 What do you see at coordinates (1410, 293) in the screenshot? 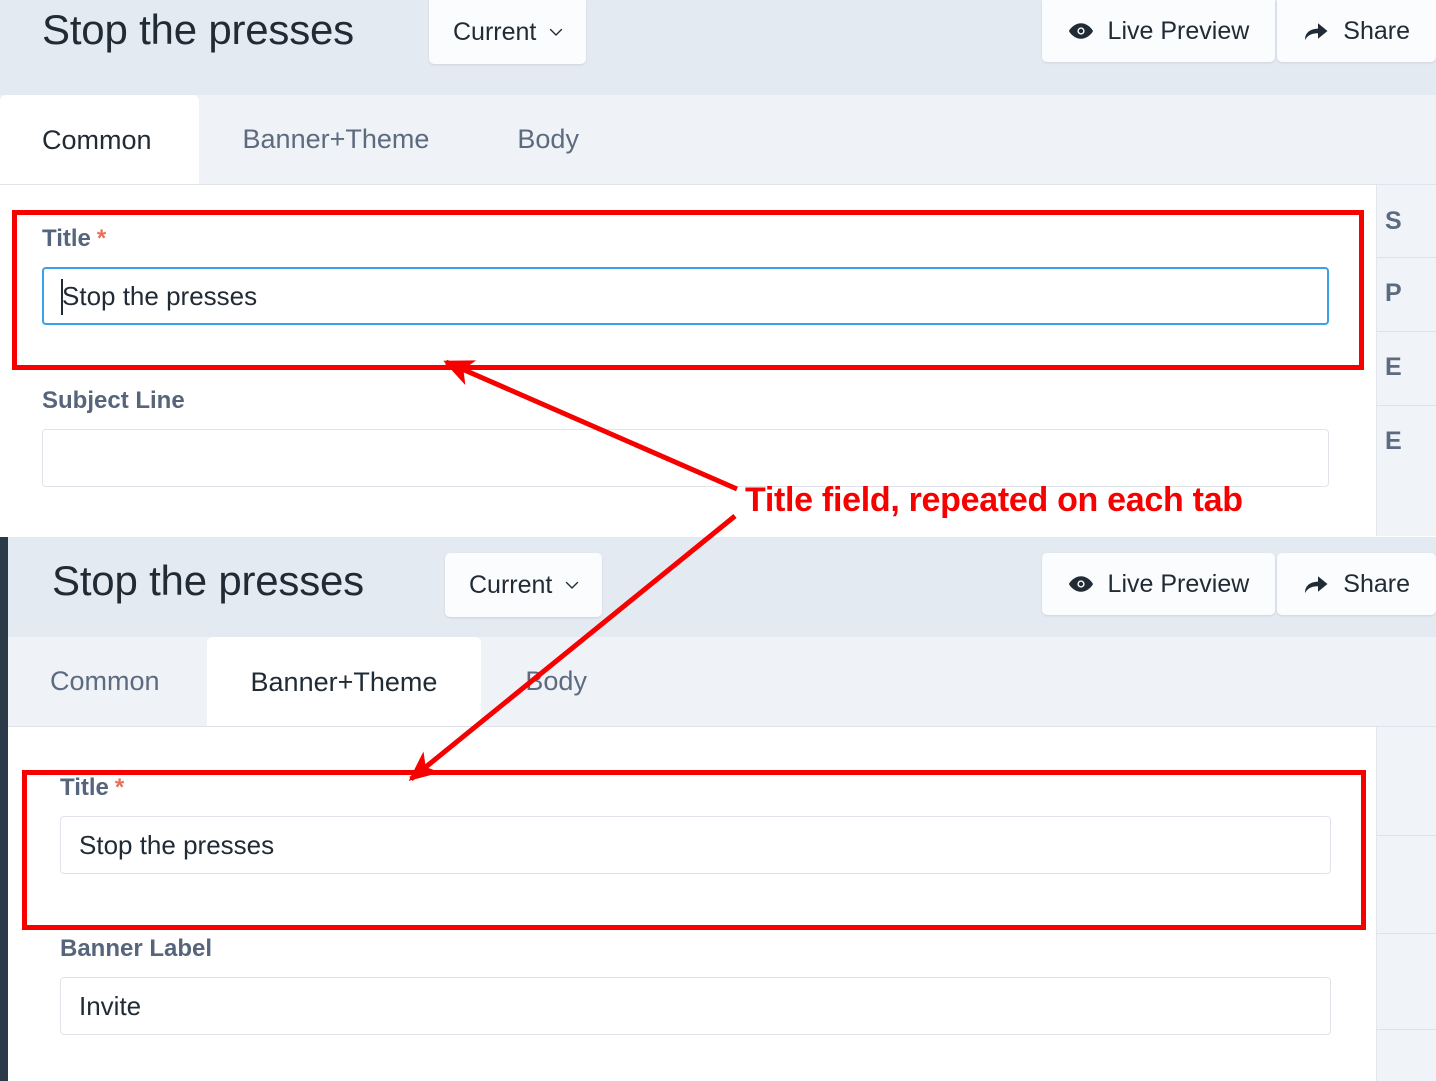
I see `rail-item-1: P` at bounding box center [1410, 293].